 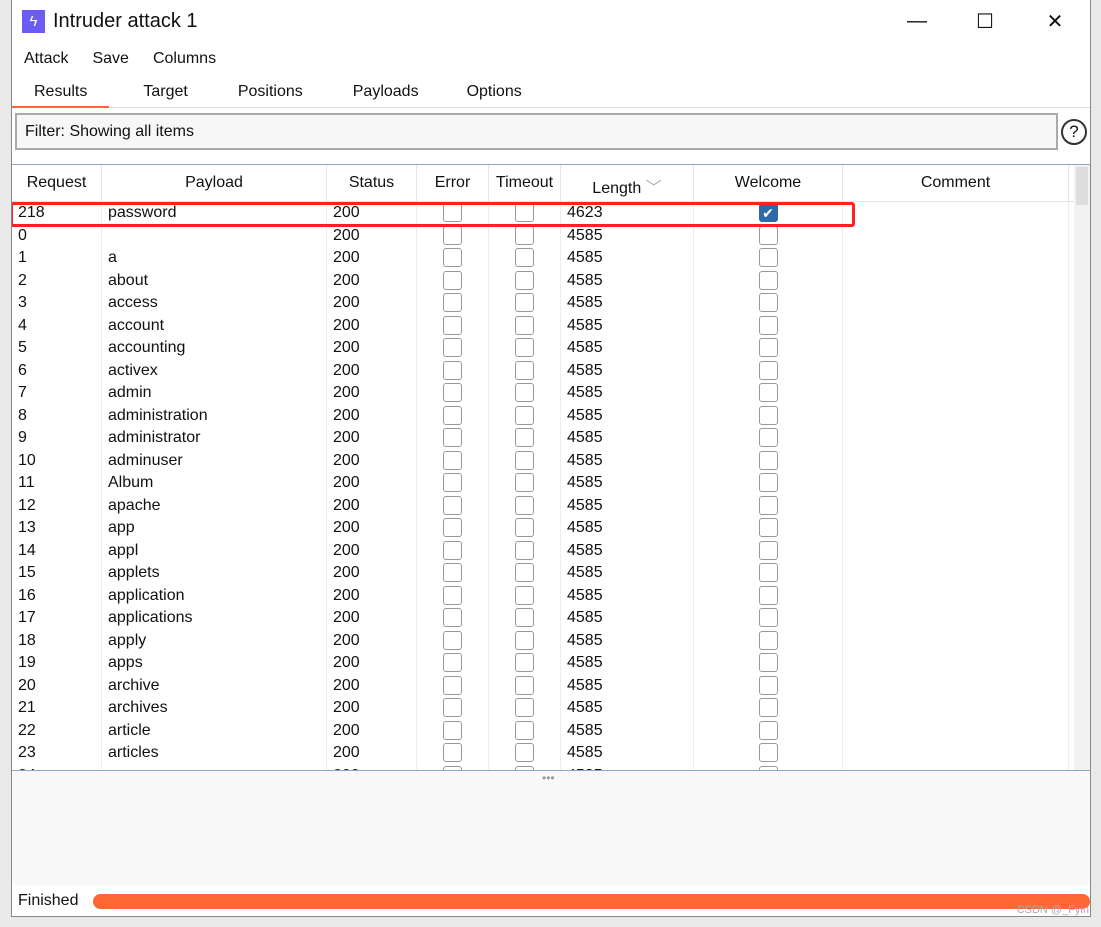 I want to click on tab-positions: Positions, so click(x=267, y=91).